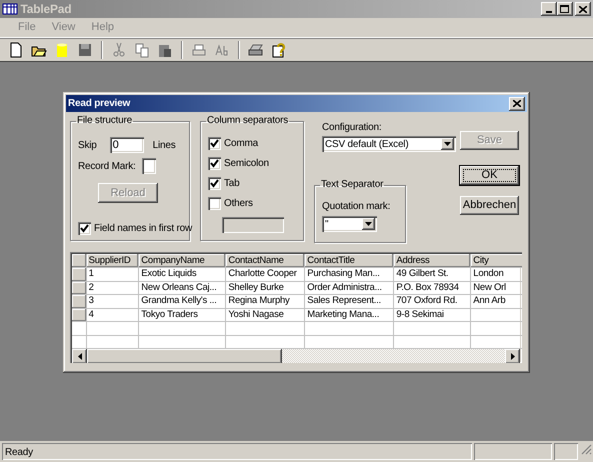  I want to click on dialog-button: Abbrechen, so click(489, 205).